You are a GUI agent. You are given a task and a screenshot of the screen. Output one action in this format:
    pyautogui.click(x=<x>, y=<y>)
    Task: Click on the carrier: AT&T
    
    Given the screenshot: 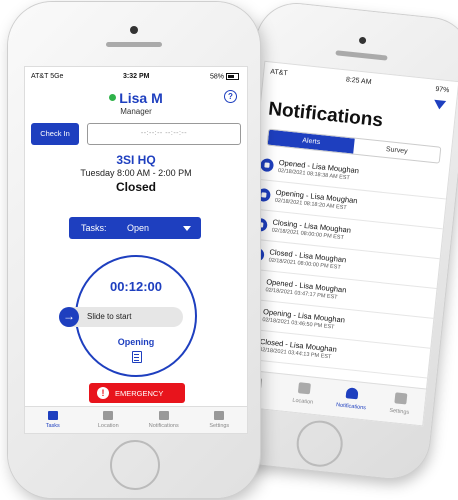 What is the action you would take?
    pyautogui.click(x=278, y=73)
    